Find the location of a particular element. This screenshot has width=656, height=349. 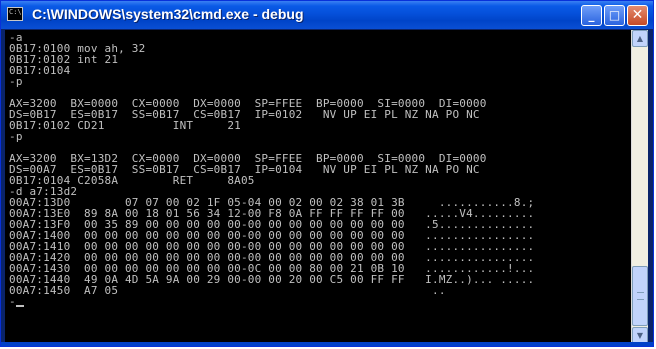

window-bottom-border is located at coordinates (327, 344).